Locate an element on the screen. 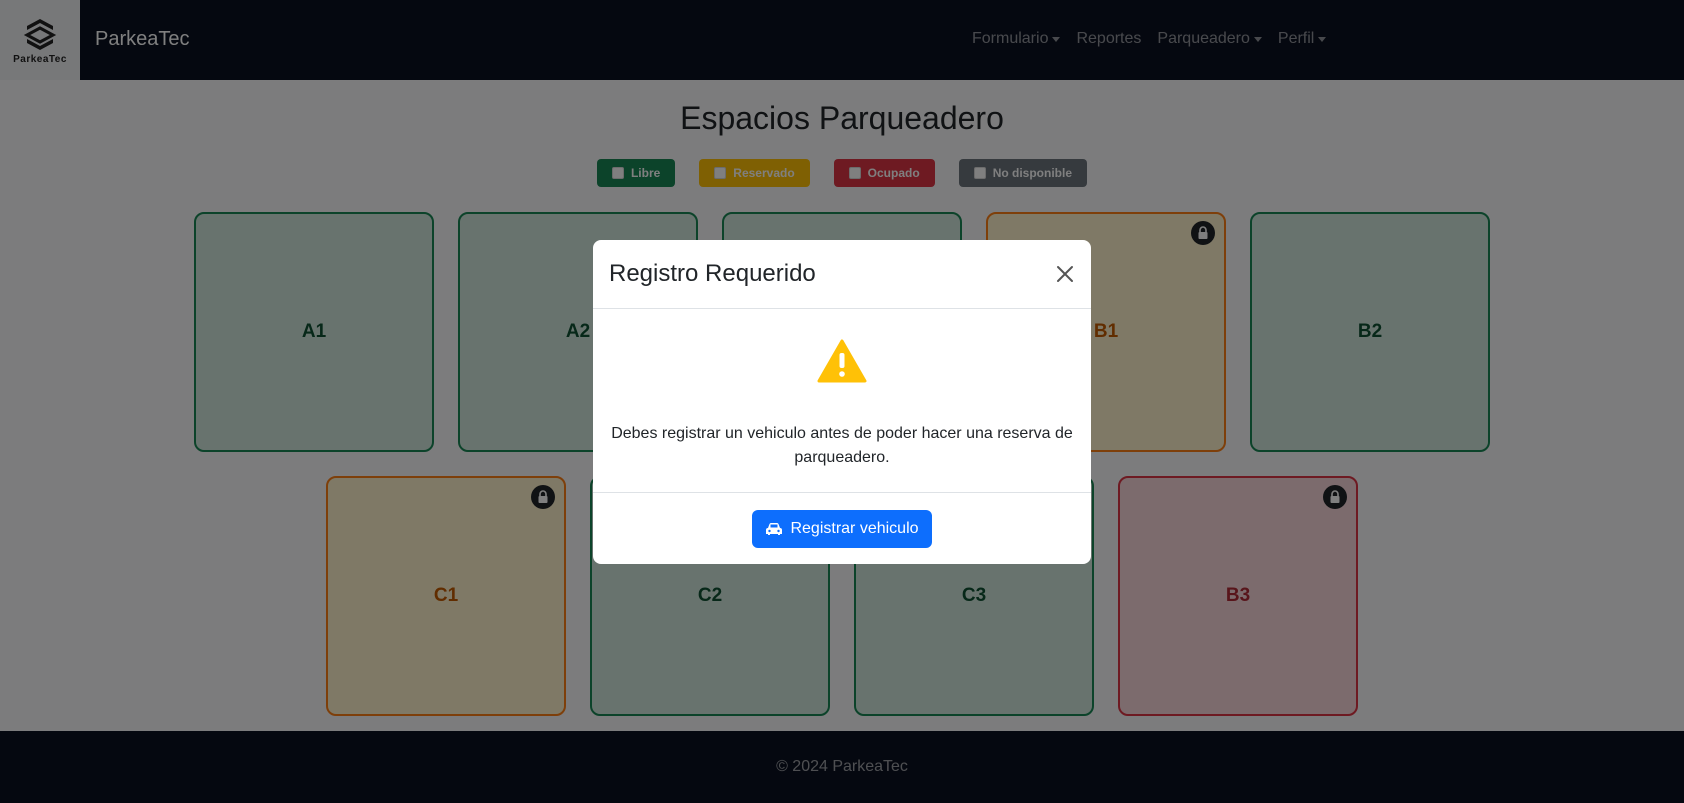  register-vehicle-label: Registrar vehiculo is located at coordinates (854, 528).